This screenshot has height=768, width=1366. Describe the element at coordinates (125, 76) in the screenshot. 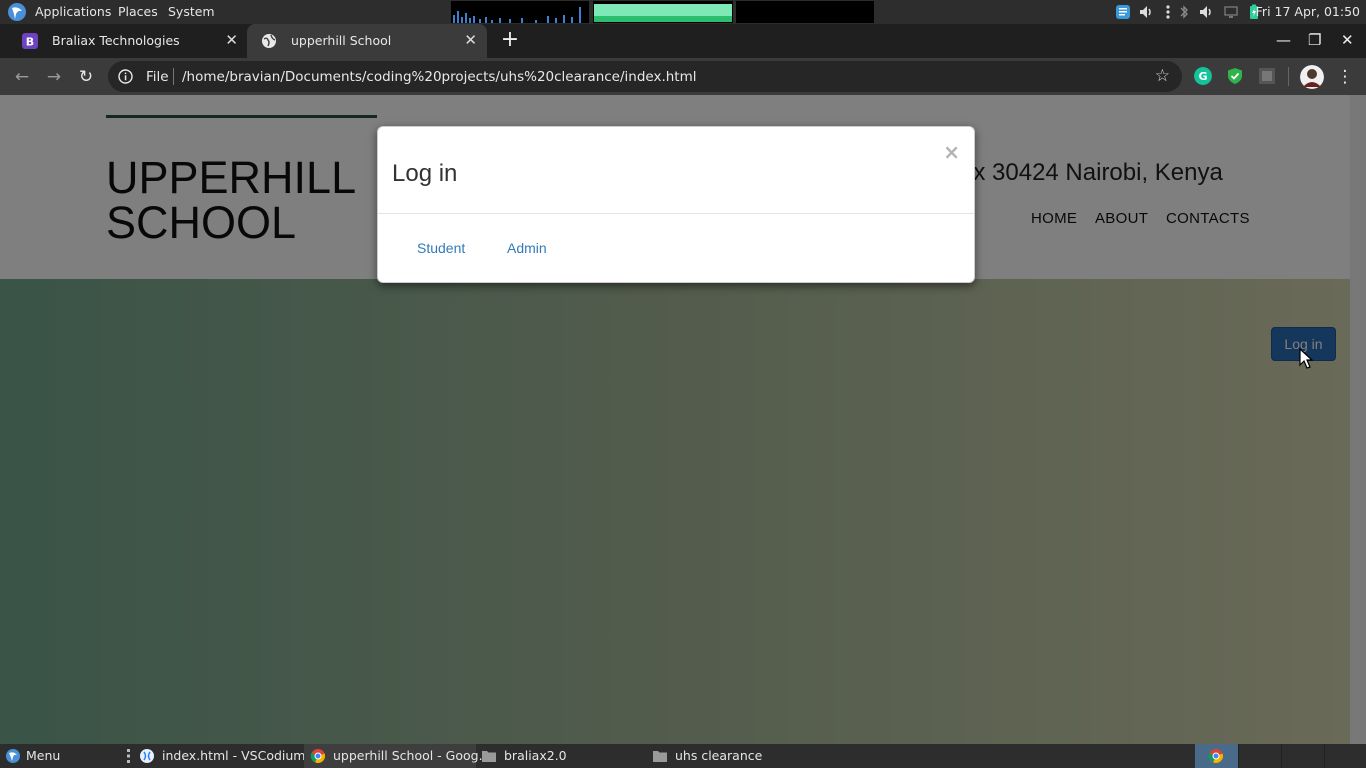

I see `info-icon` at that location.